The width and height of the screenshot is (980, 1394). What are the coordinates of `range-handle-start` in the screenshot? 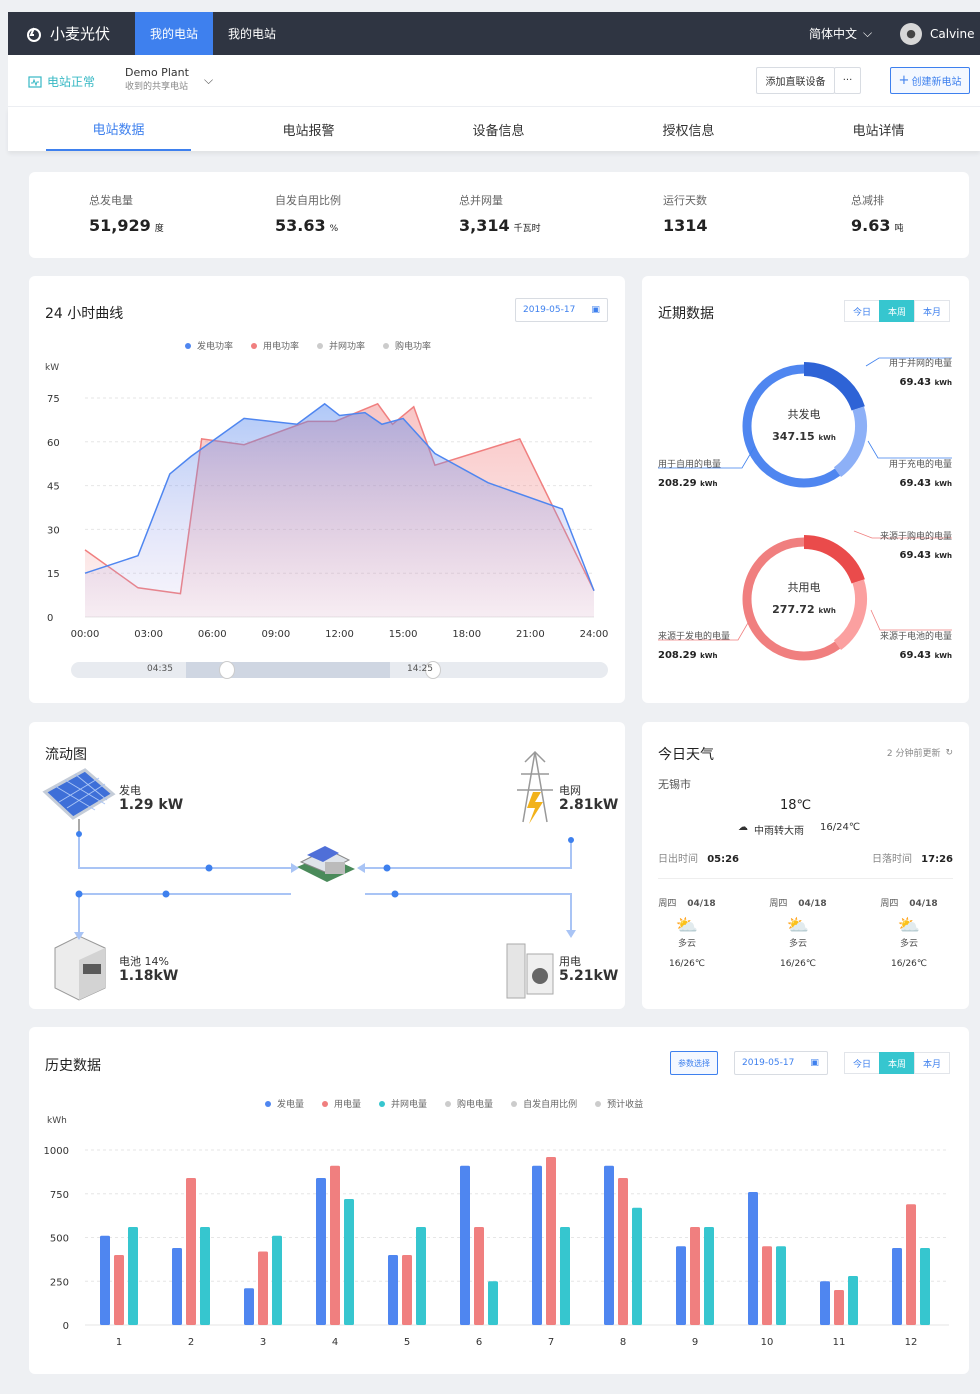 It's located at (227, 670).